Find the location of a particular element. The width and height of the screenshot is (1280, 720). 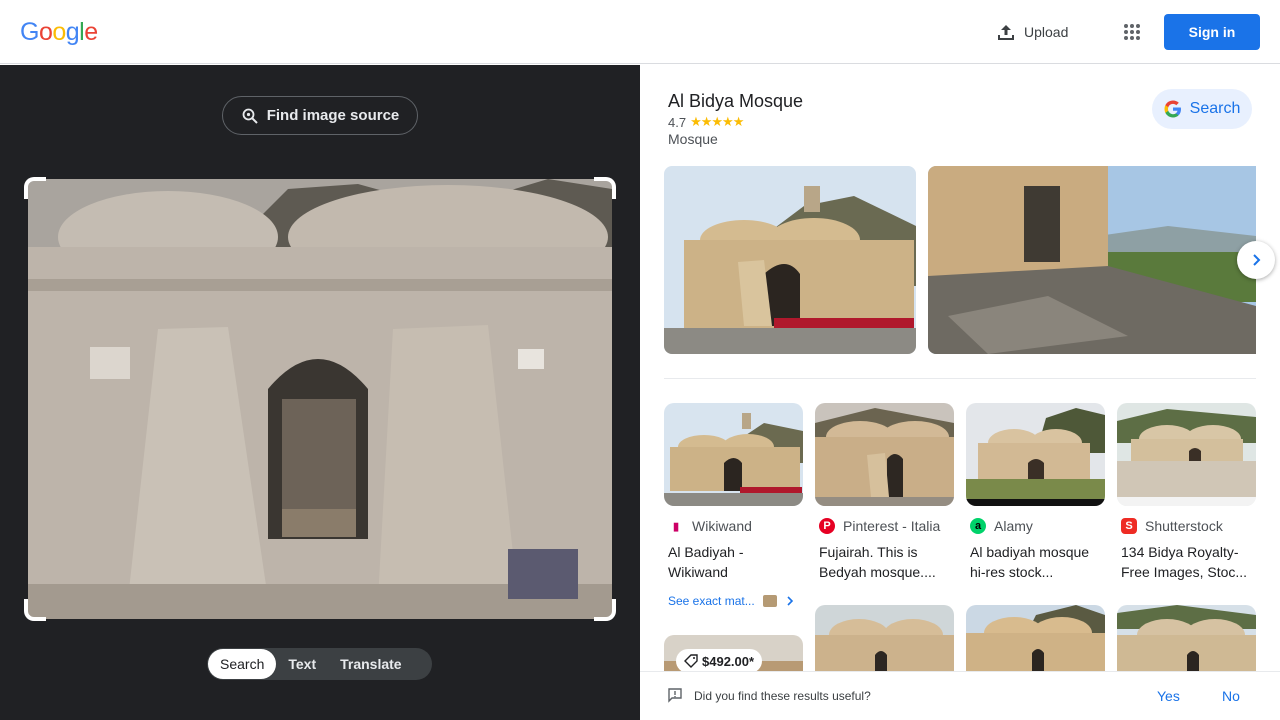

feedback-no-button: No is located at coordinates (1231, 696).